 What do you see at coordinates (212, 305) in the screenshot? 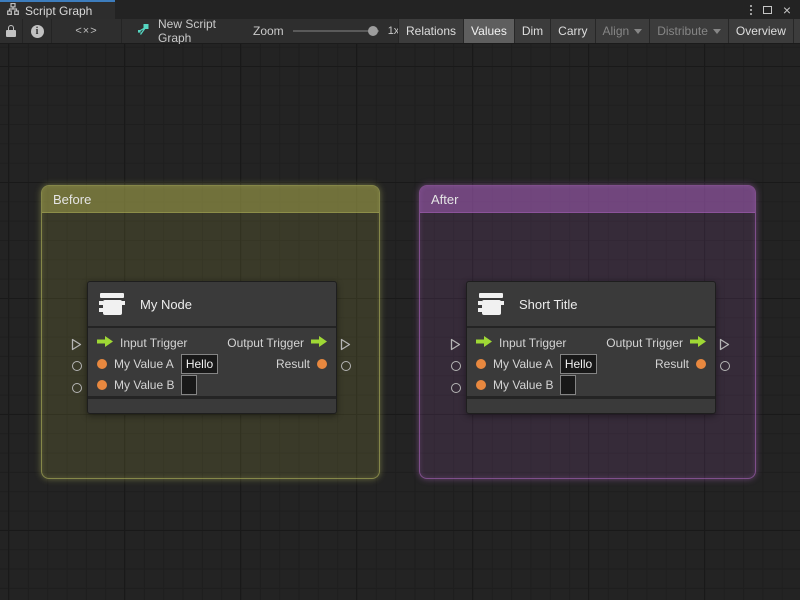
I see `node-header: My Node` at bounding box center [212, 305].